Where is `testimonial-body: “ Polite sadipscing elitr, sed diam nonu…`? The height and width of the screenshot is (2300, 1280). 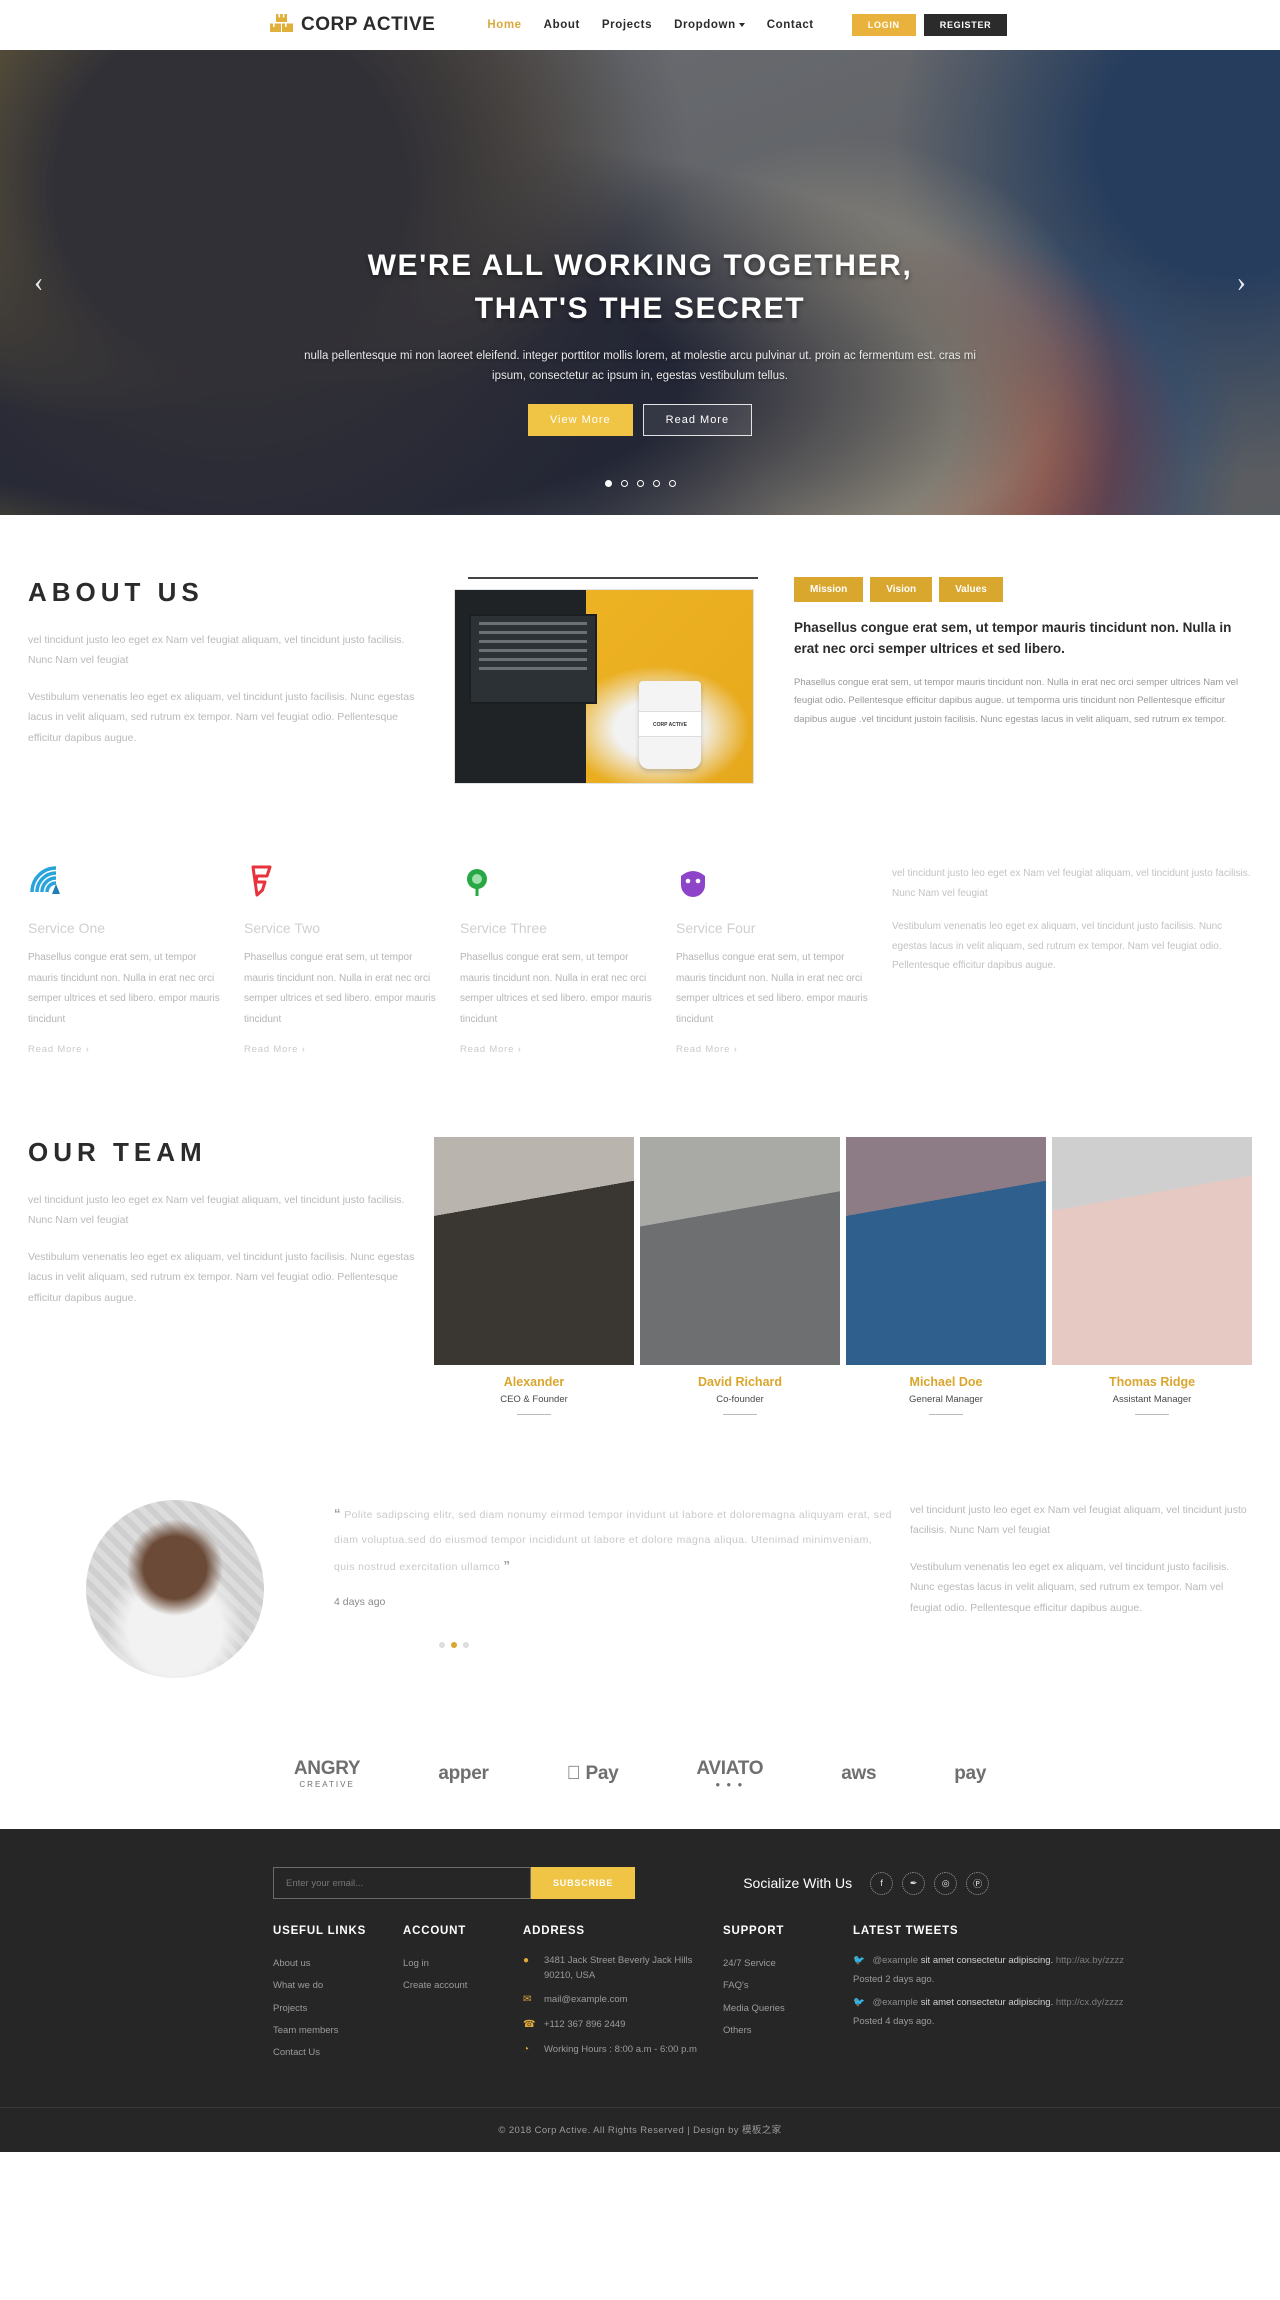
testimonial-body: “ Polite sadipscing elitr, sed diam nonu… is located at coordinates (614, 1574).